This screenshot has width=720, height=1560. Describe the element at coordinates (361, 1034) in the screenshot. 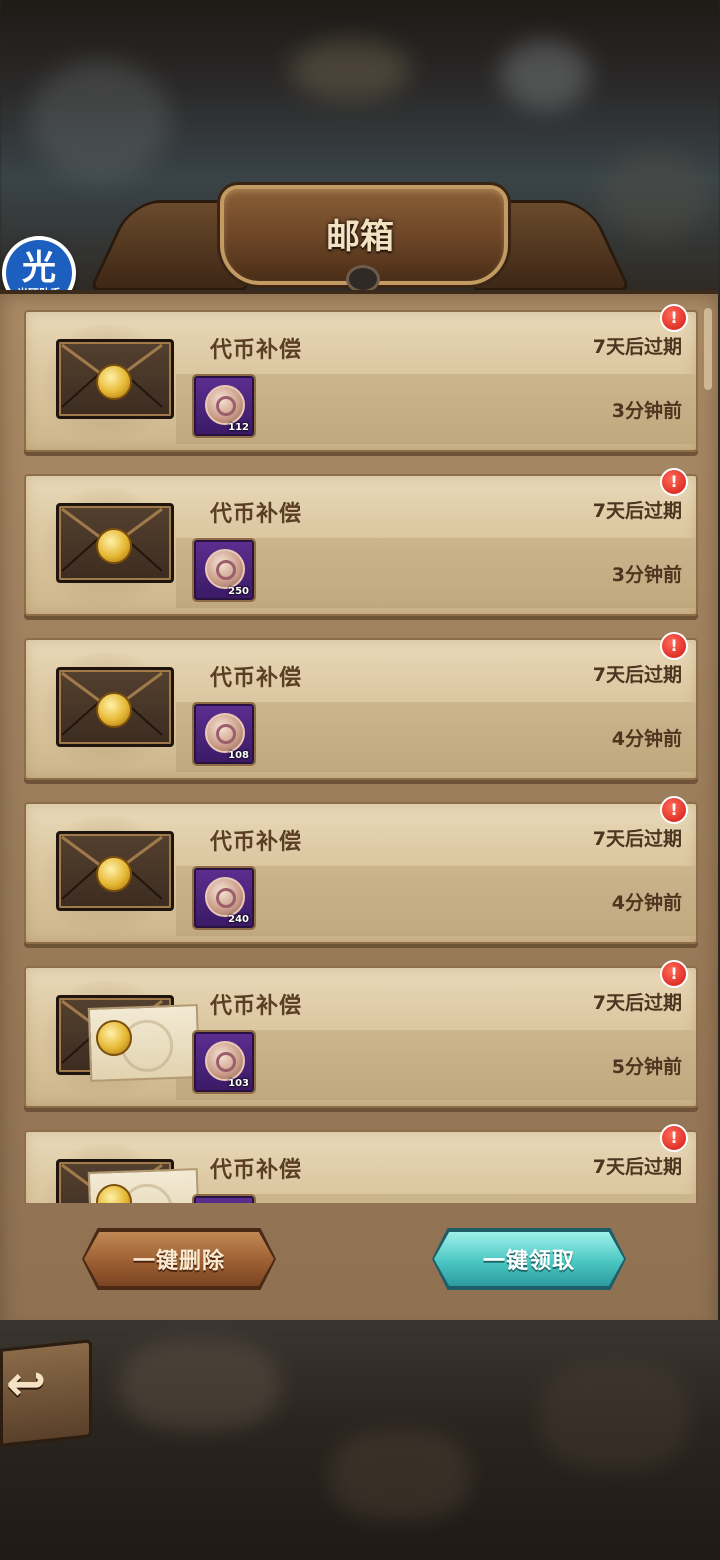

I see `mail-item: 代币补偿 7天后过期 5分钟前 ! 103` at that location.